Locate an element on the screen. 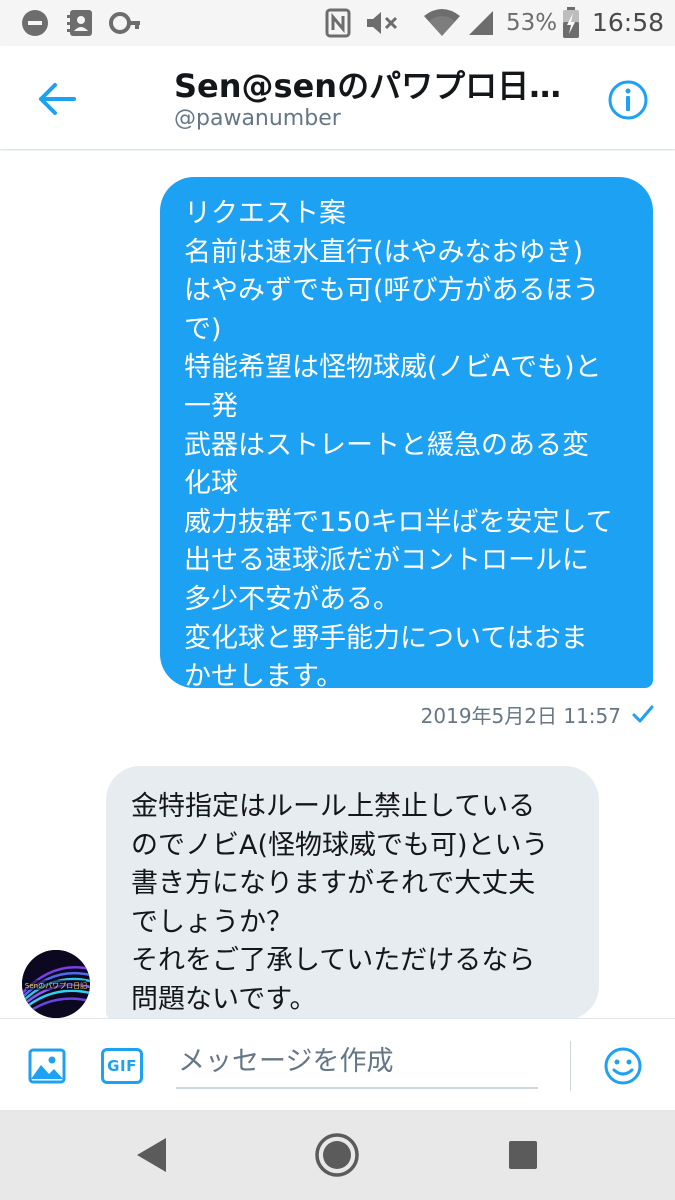 The height and width of the screenshot is (1200, 675). info-icon is located at coordinates (628, 100).